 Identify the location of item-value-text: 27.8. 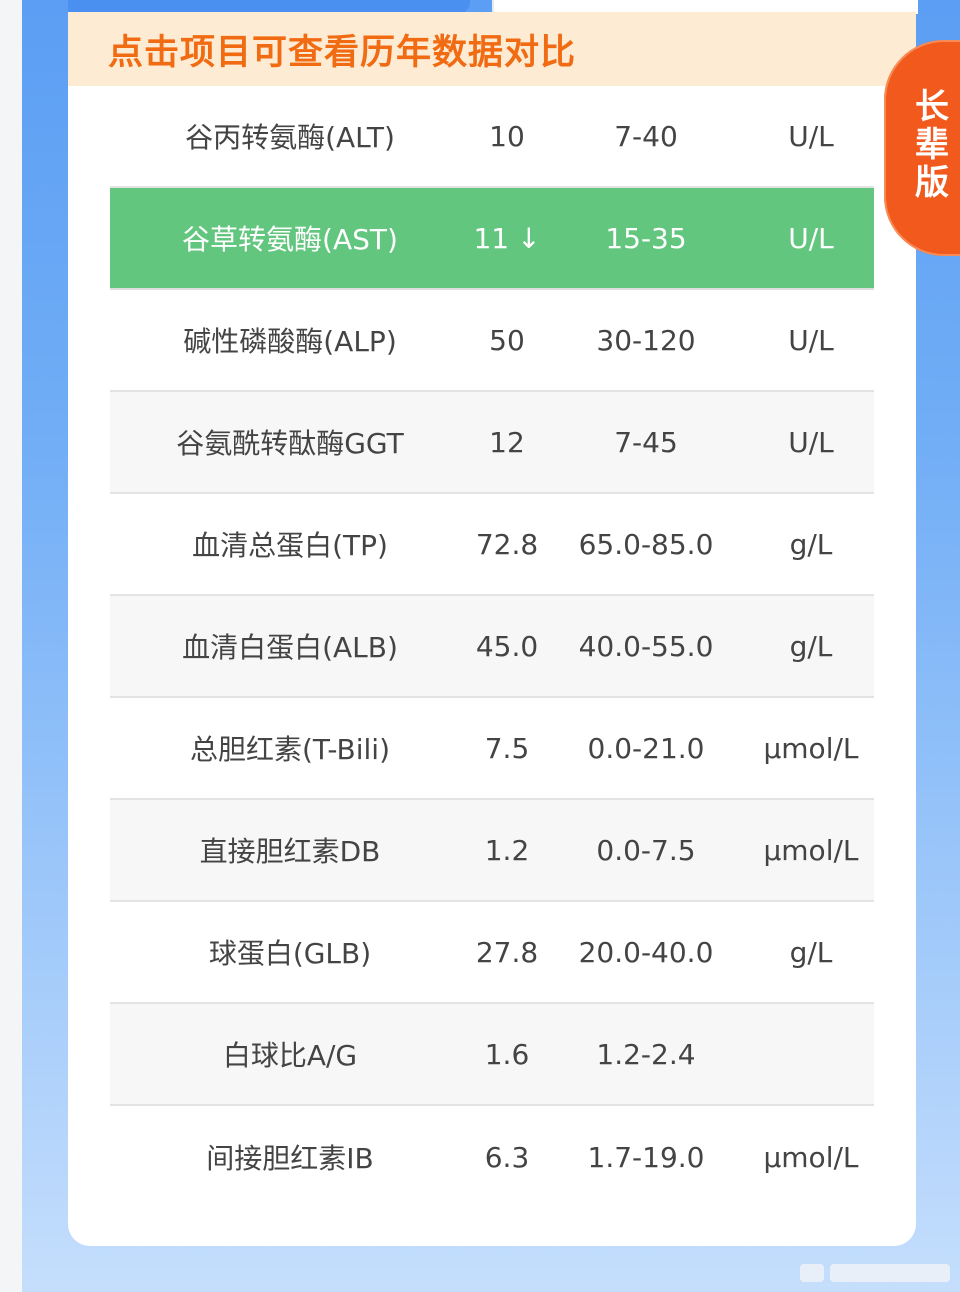
(507, 952).